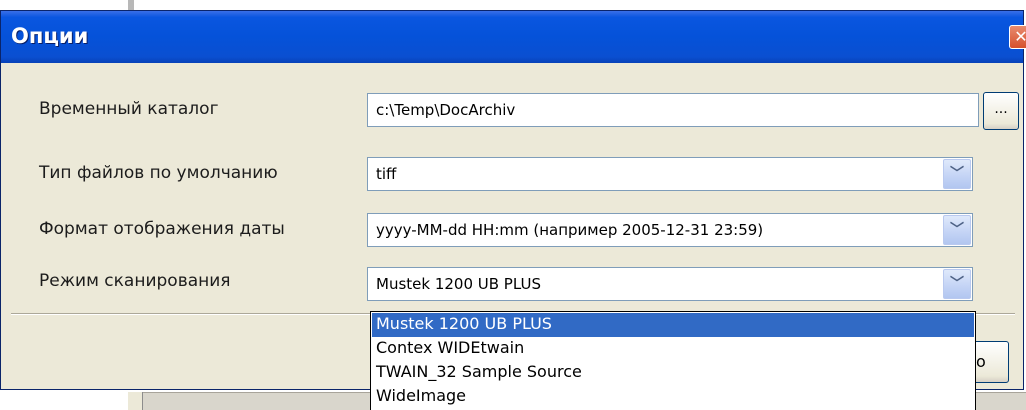  I want to click on background-window-edge, so click(131, 5).